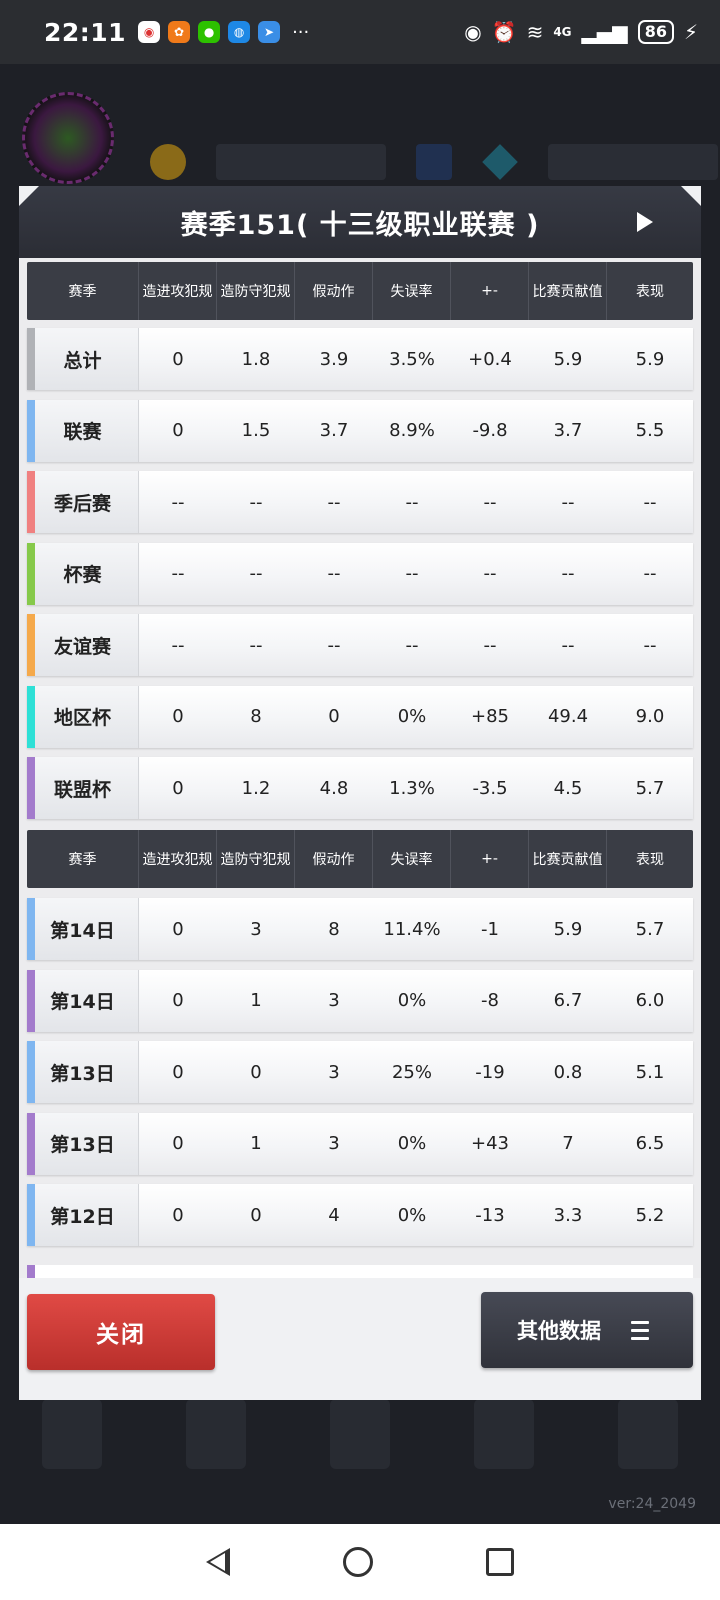  I want to click on row-value: 1.8, so click(256, 359).